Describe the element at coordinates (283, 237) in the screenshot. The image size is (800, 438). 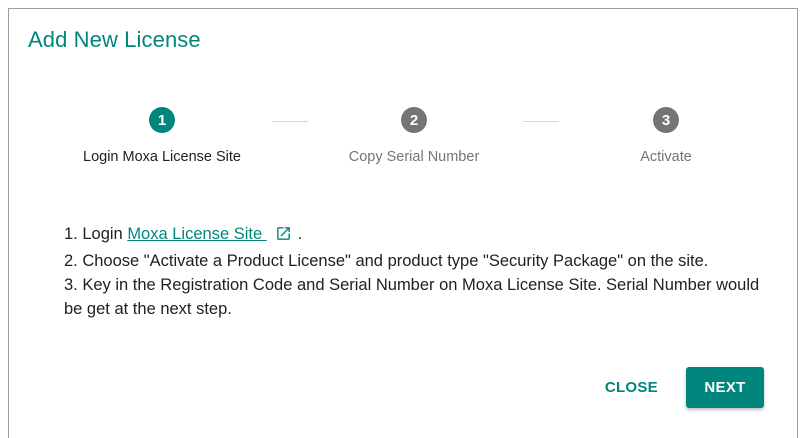
I see `external-link-icon` at that location.